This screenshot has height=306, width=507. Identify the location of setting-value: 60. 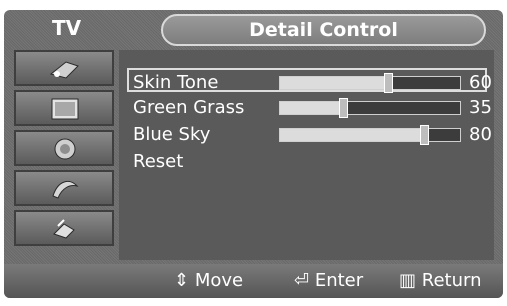
(480, 82).